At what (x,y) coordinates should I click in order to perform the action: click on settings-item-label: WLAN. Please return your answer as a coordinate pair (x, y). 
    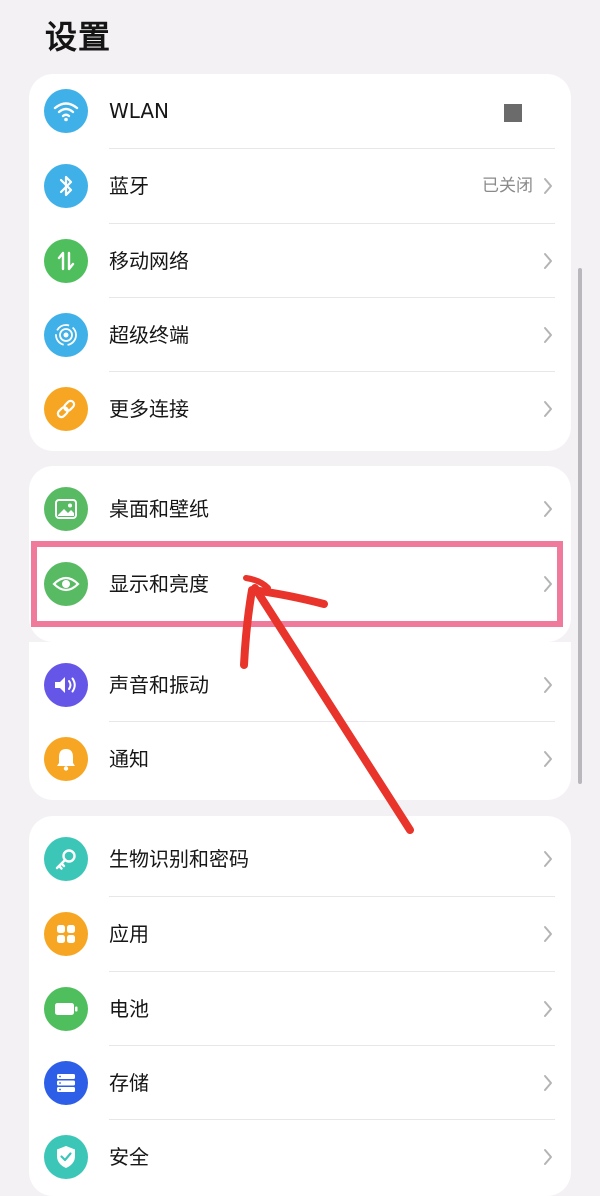
    Looking at the image, I should click on (139, 111).